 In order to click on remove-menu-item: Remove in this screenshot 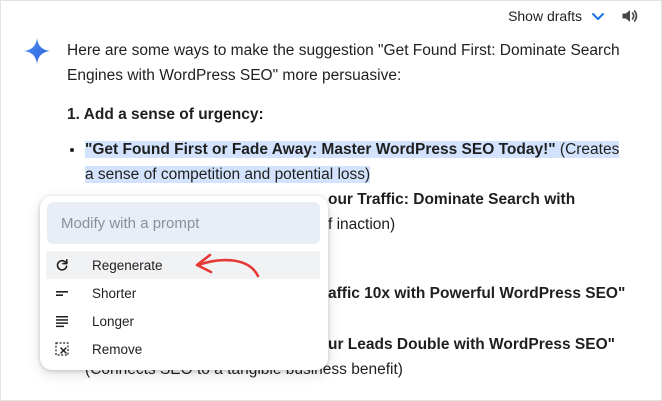, I will do `click(183, 349)`.